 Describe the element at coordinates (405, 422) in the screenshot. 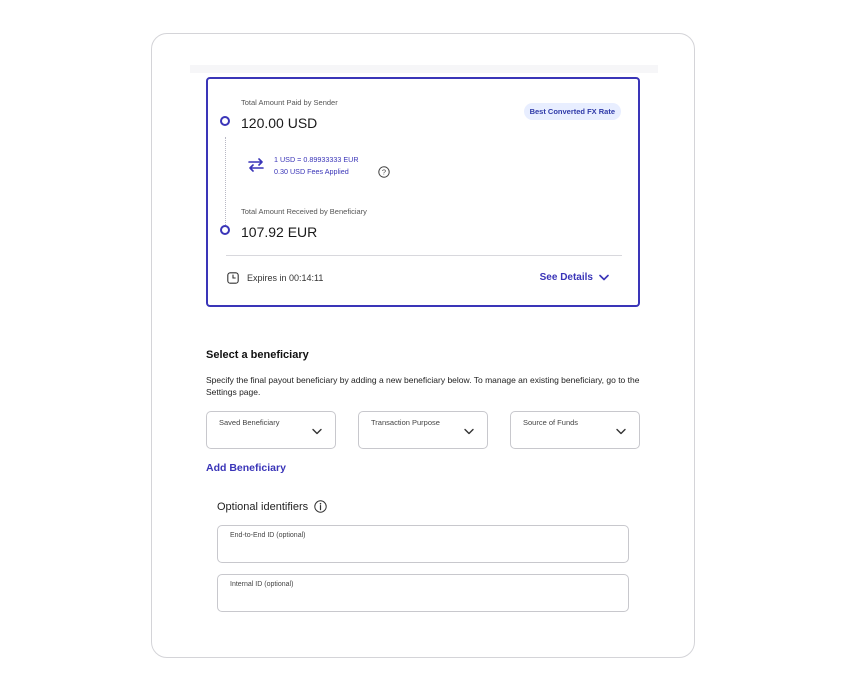

I see `transaction-purpose-label: Transaction Purpose` at that location.